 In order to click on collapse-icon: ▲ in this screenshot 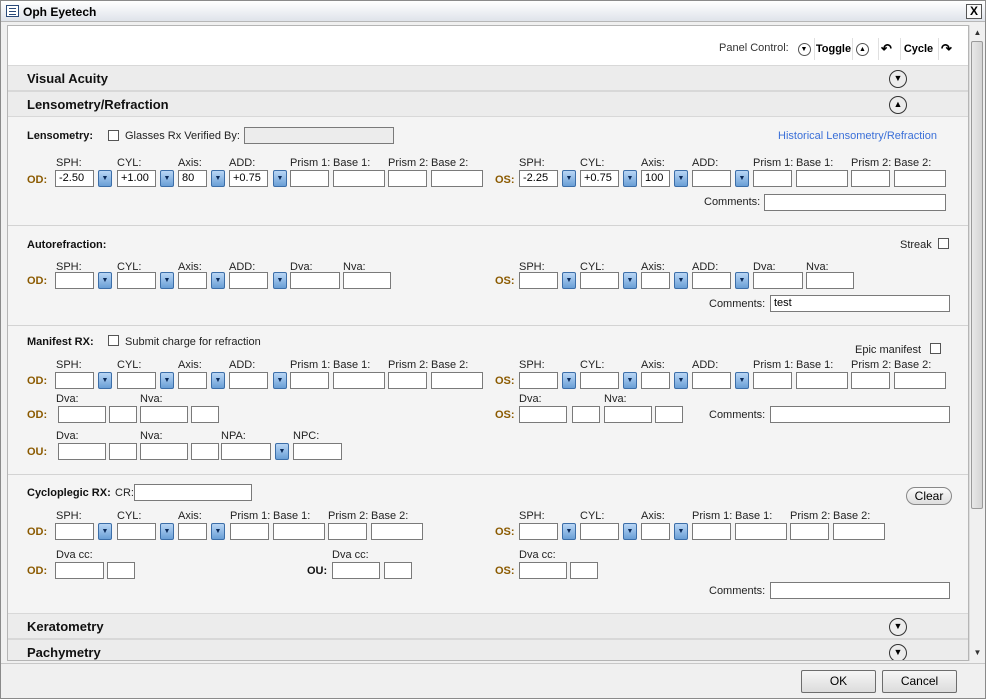, I will do `click(898, 105)`.